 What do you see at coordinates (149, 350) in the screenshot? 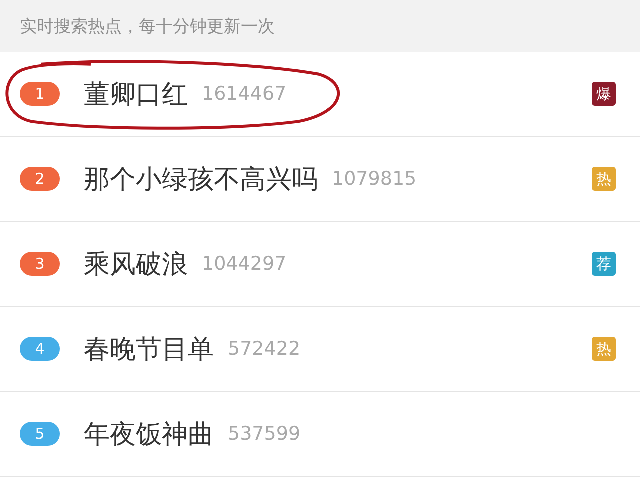
I see `item-title: 春晚节目单` at bounding box center [149, 350].